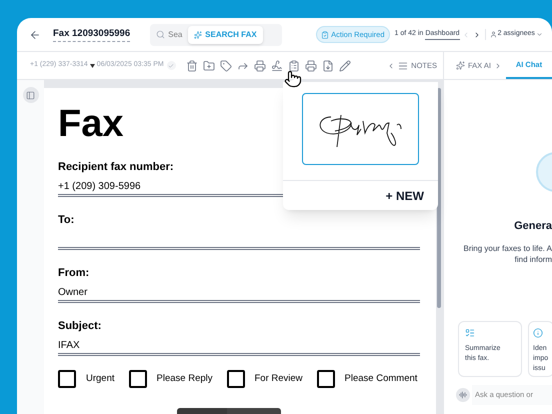 This screenshot has height=414, width=552. What do you see at coordinates (69, 345) in the screenshot?
I see `field-value: IFAX` at bounding box center [69, 345].